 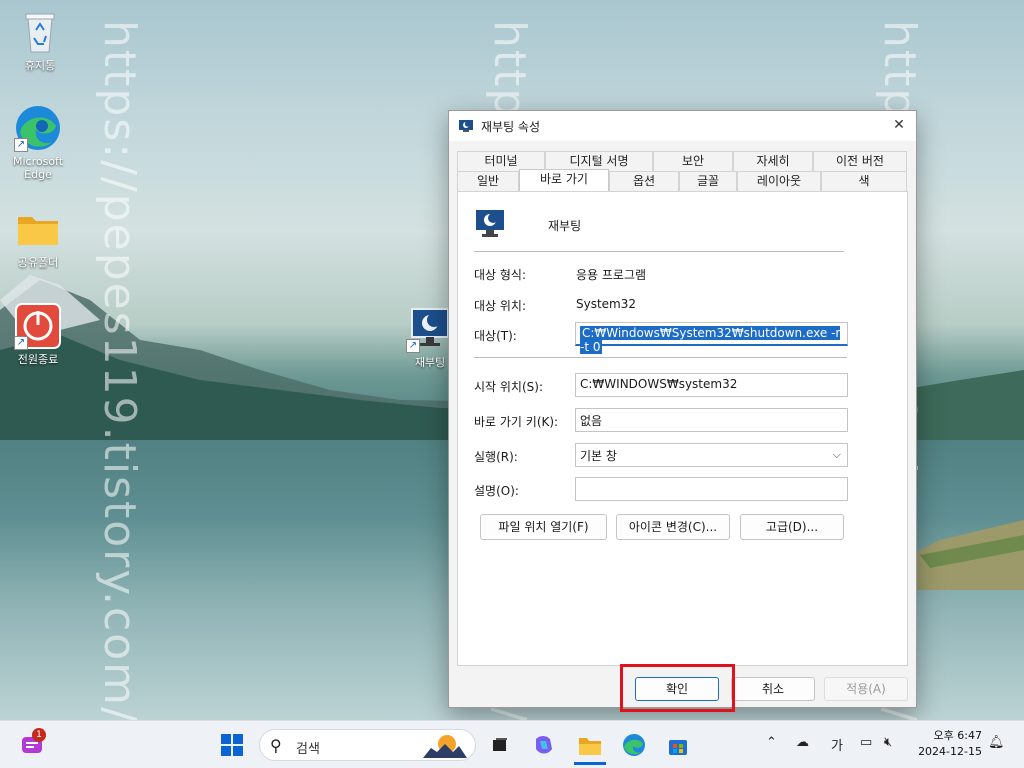 I want to click on search-icon: ⚲, so click(x=276, y=745).